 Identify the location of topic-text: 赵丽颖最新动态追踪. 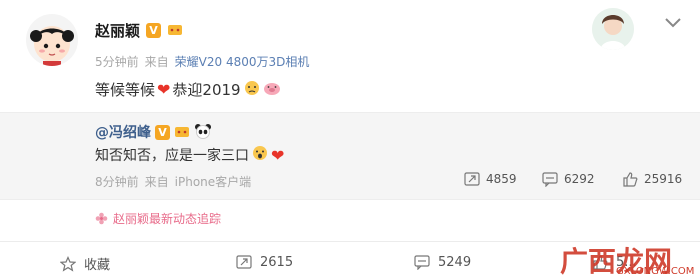
(167, 219).